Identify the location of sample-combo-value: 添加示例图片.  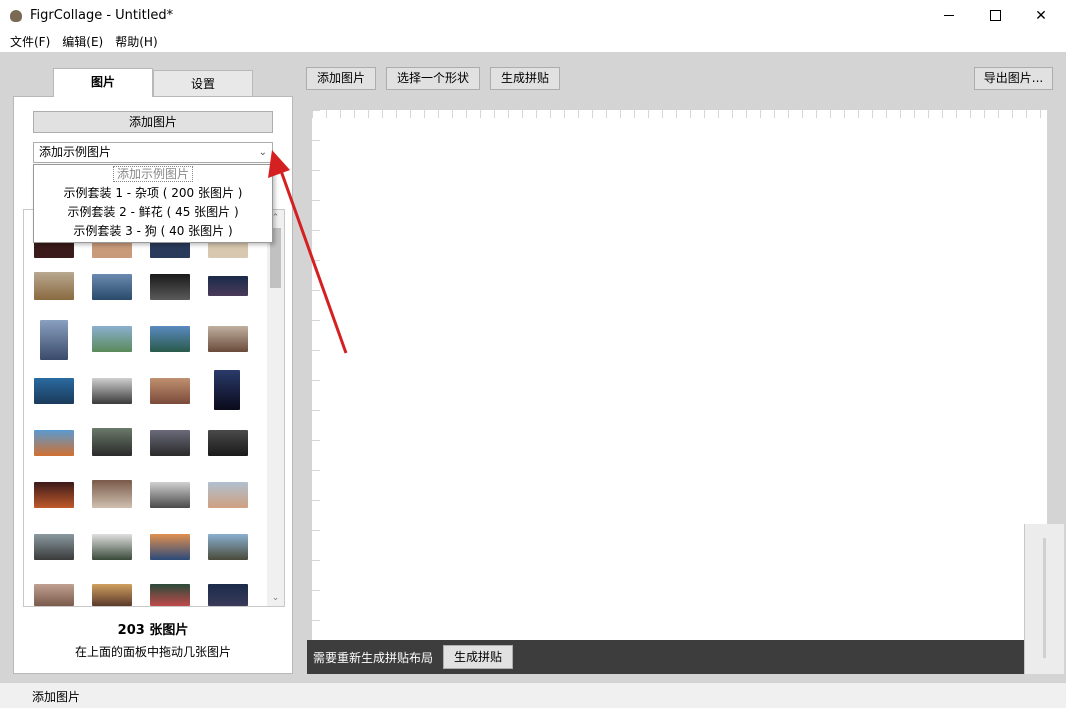
(75, 152).